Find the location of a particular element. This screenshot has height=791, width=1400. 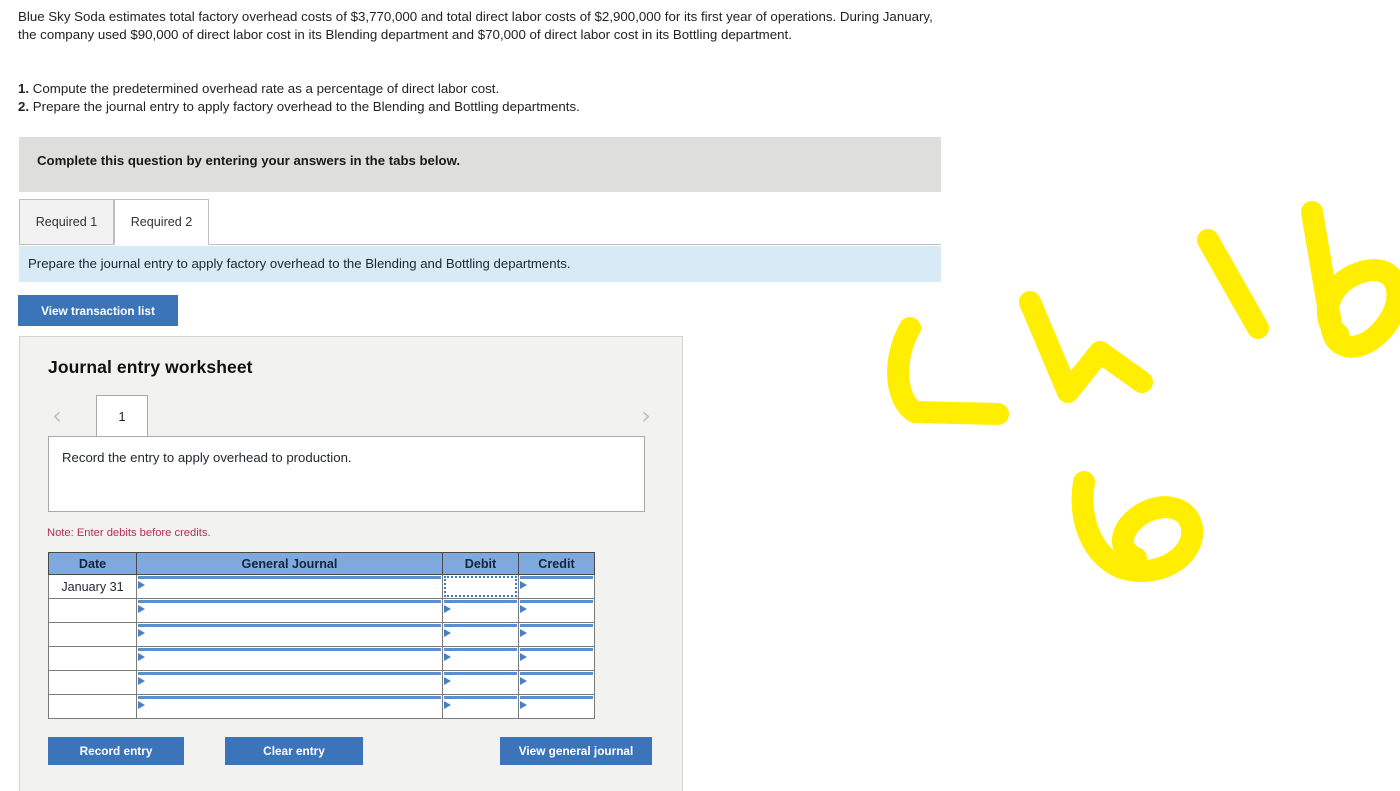

column-header-date: Date is located at coordinates (92, 563).